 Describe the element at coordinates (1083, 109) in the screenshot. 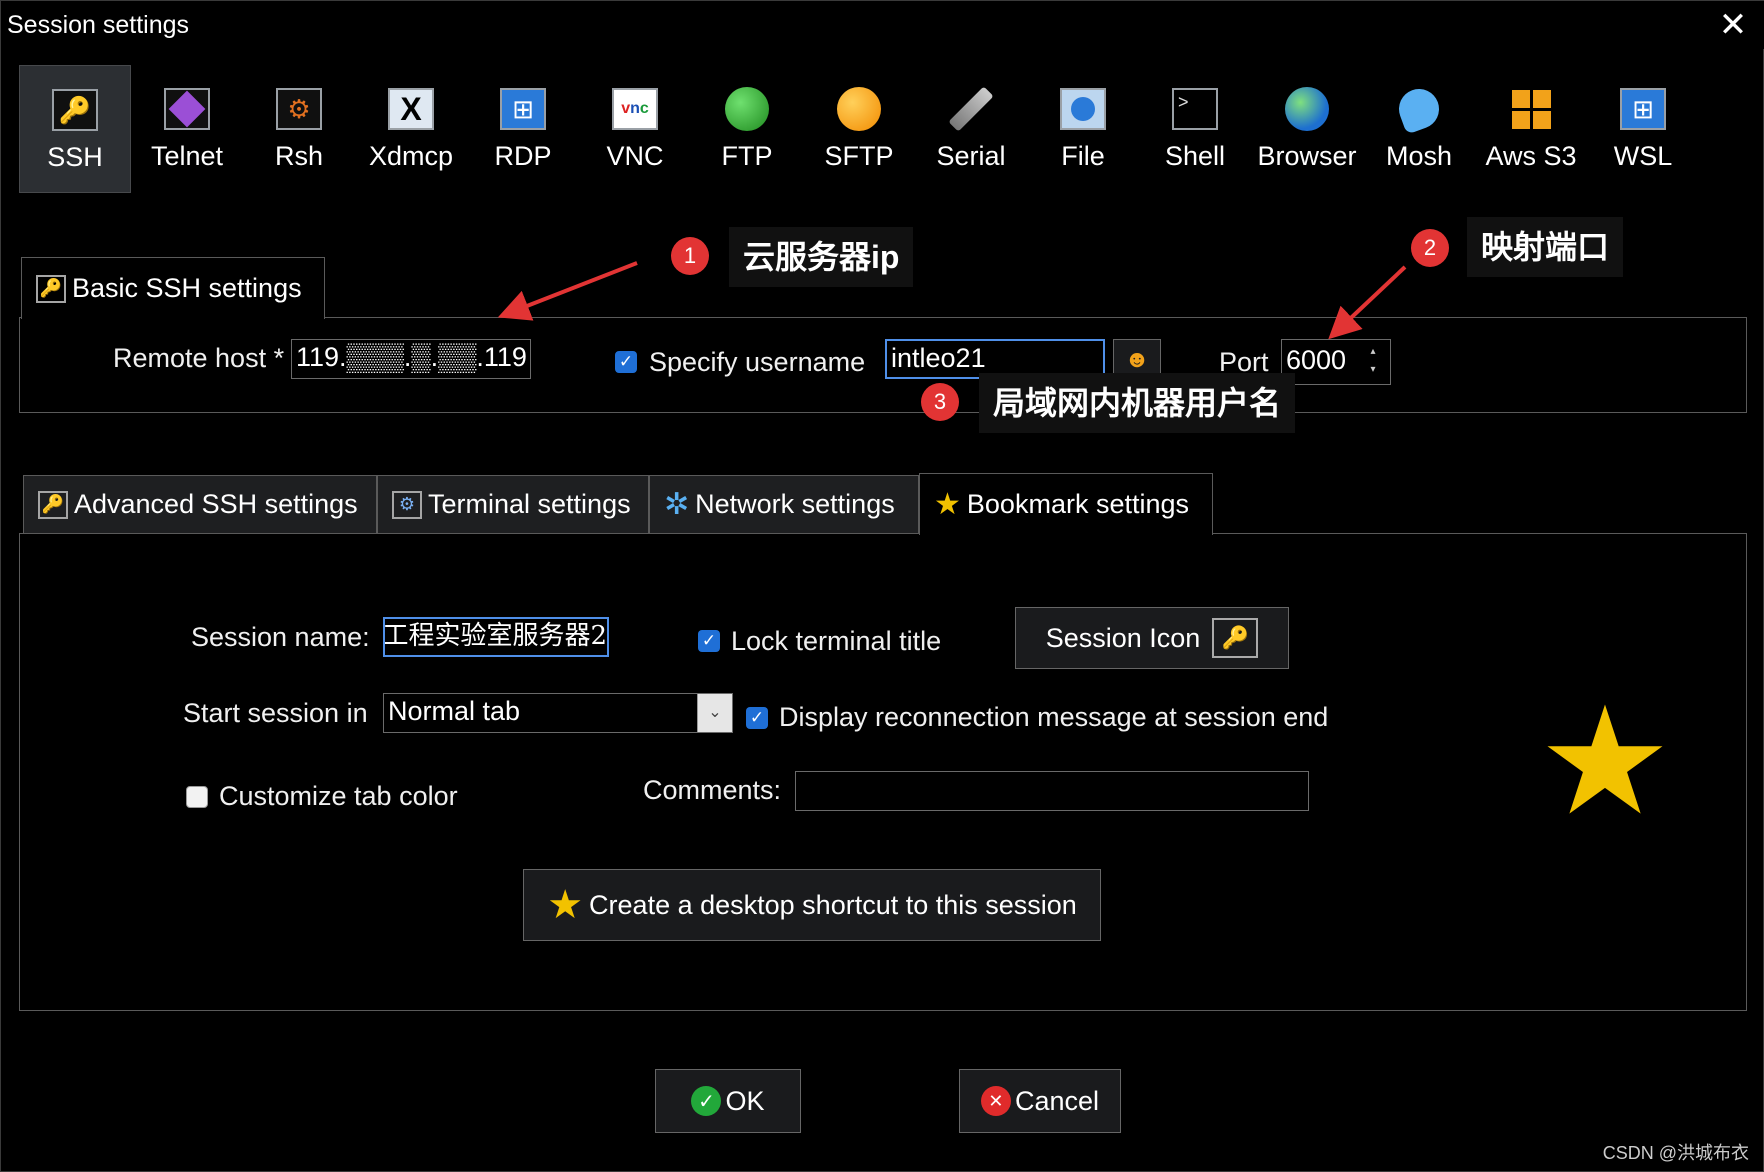

I see `monitor-globe-icon` at that location.